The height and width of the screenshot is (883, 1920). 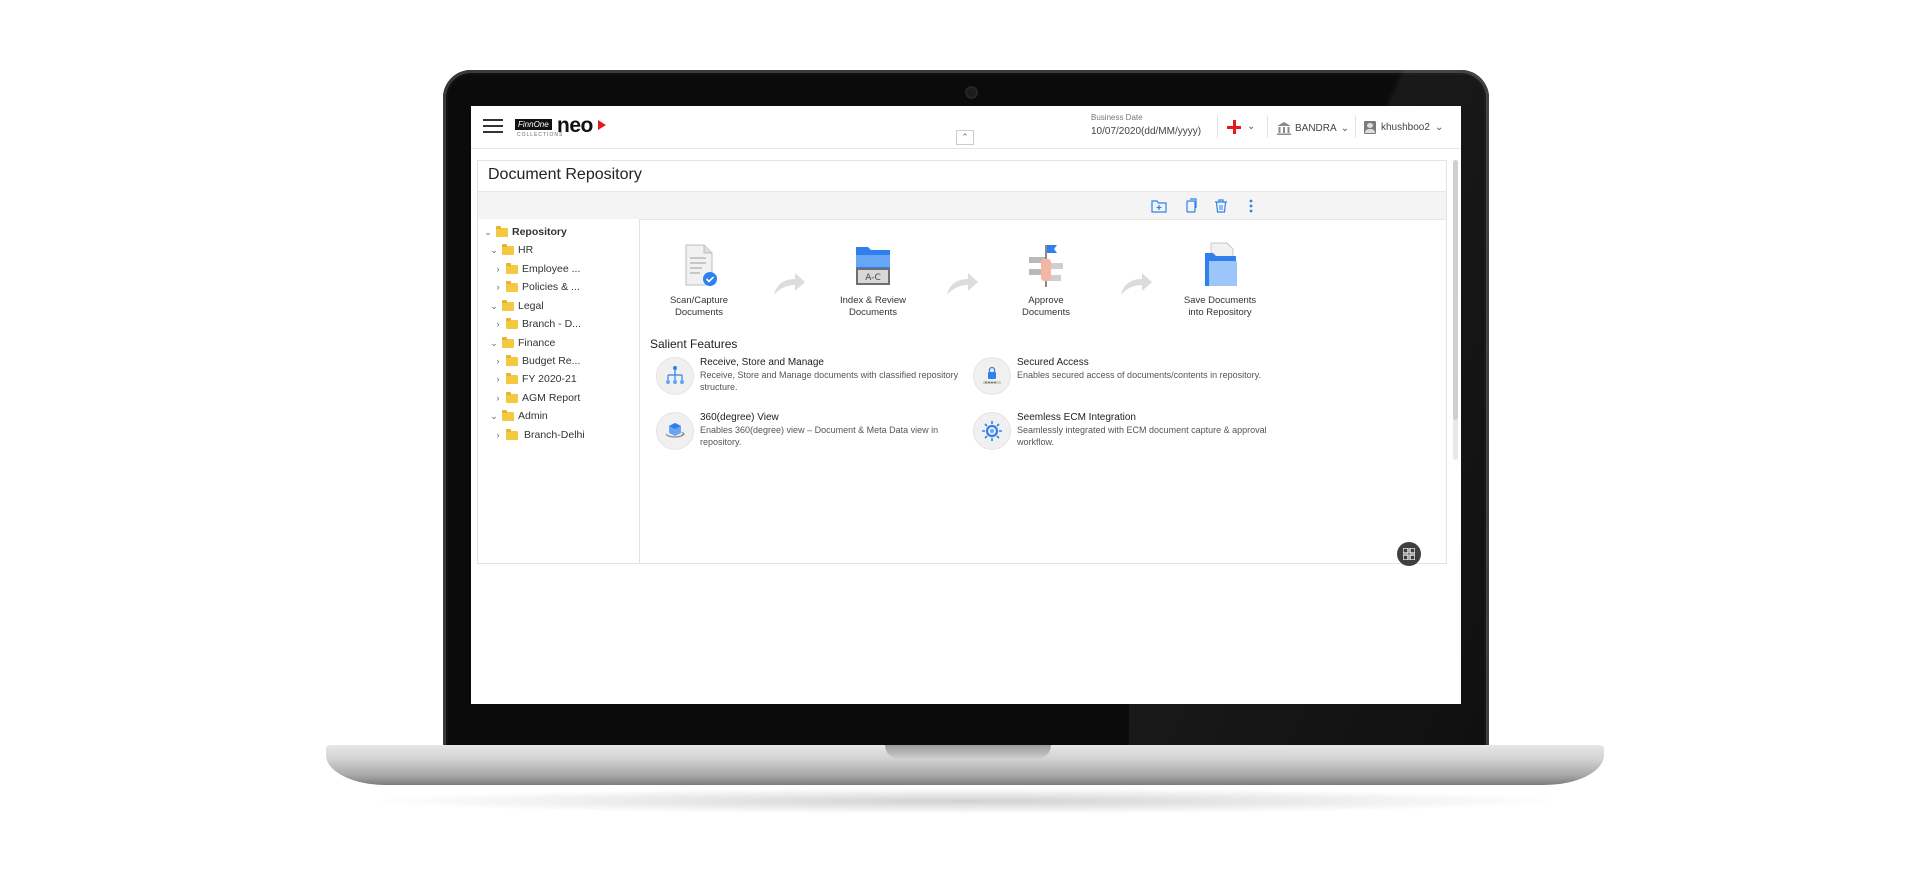 I want to click on tree-item-label: Admin, so click(x=533, y=416).